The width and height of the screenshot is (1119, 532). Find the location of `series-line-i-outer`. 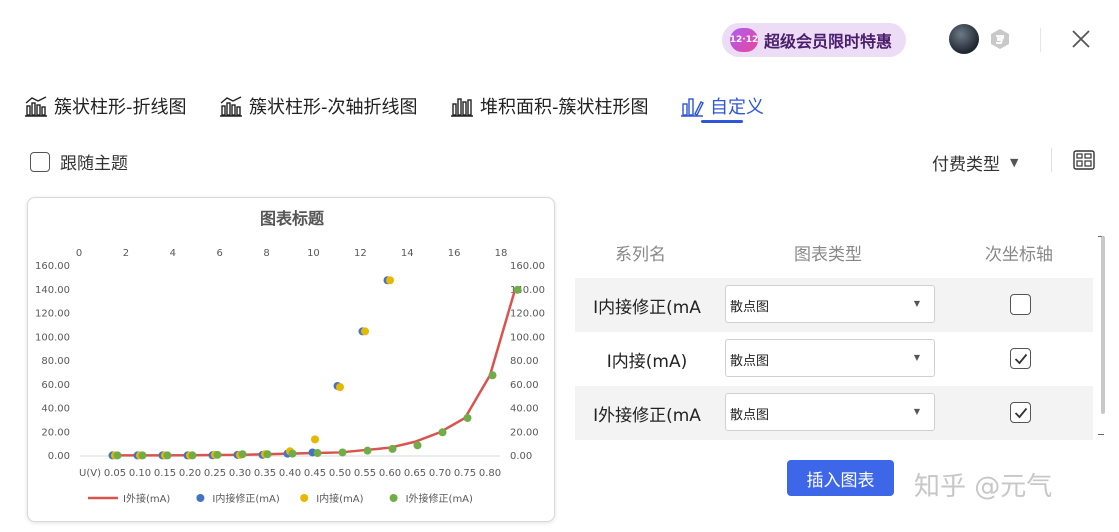

series-line-i-outer is located at coordinates (316, 373).